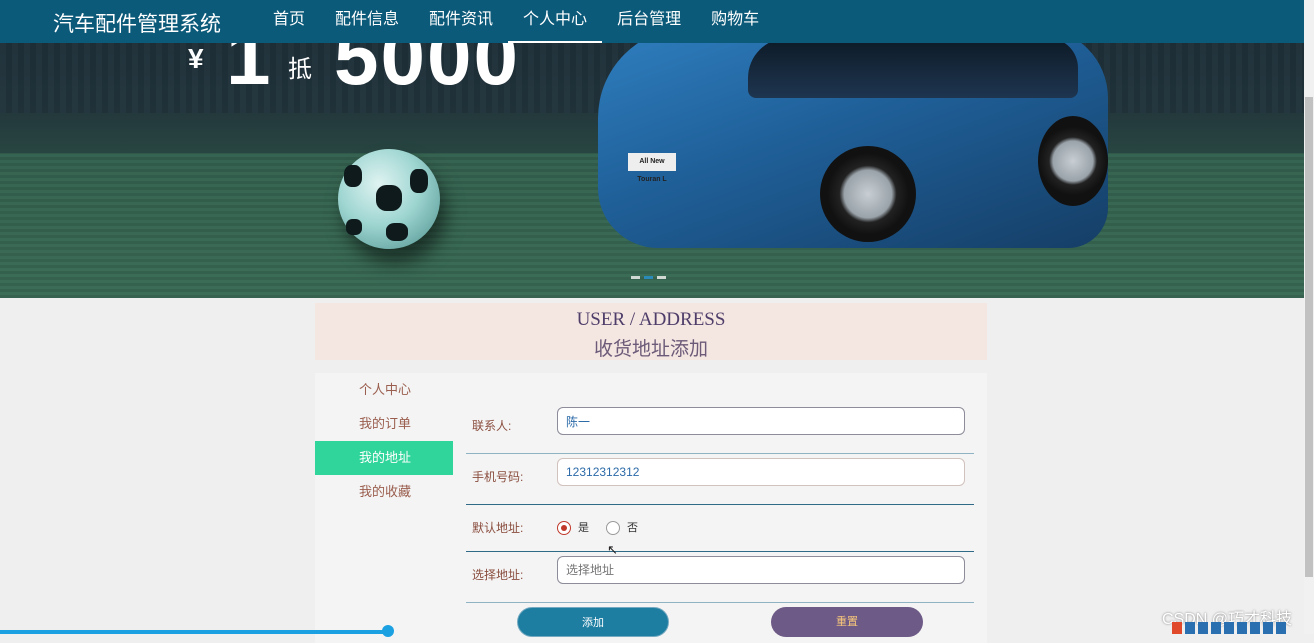 This screenshot has width=1314, height=643. What do you see at coordinates (248, 72) in the screenshot?
I see `promo-value: 1` at bounding box center [248, 72].